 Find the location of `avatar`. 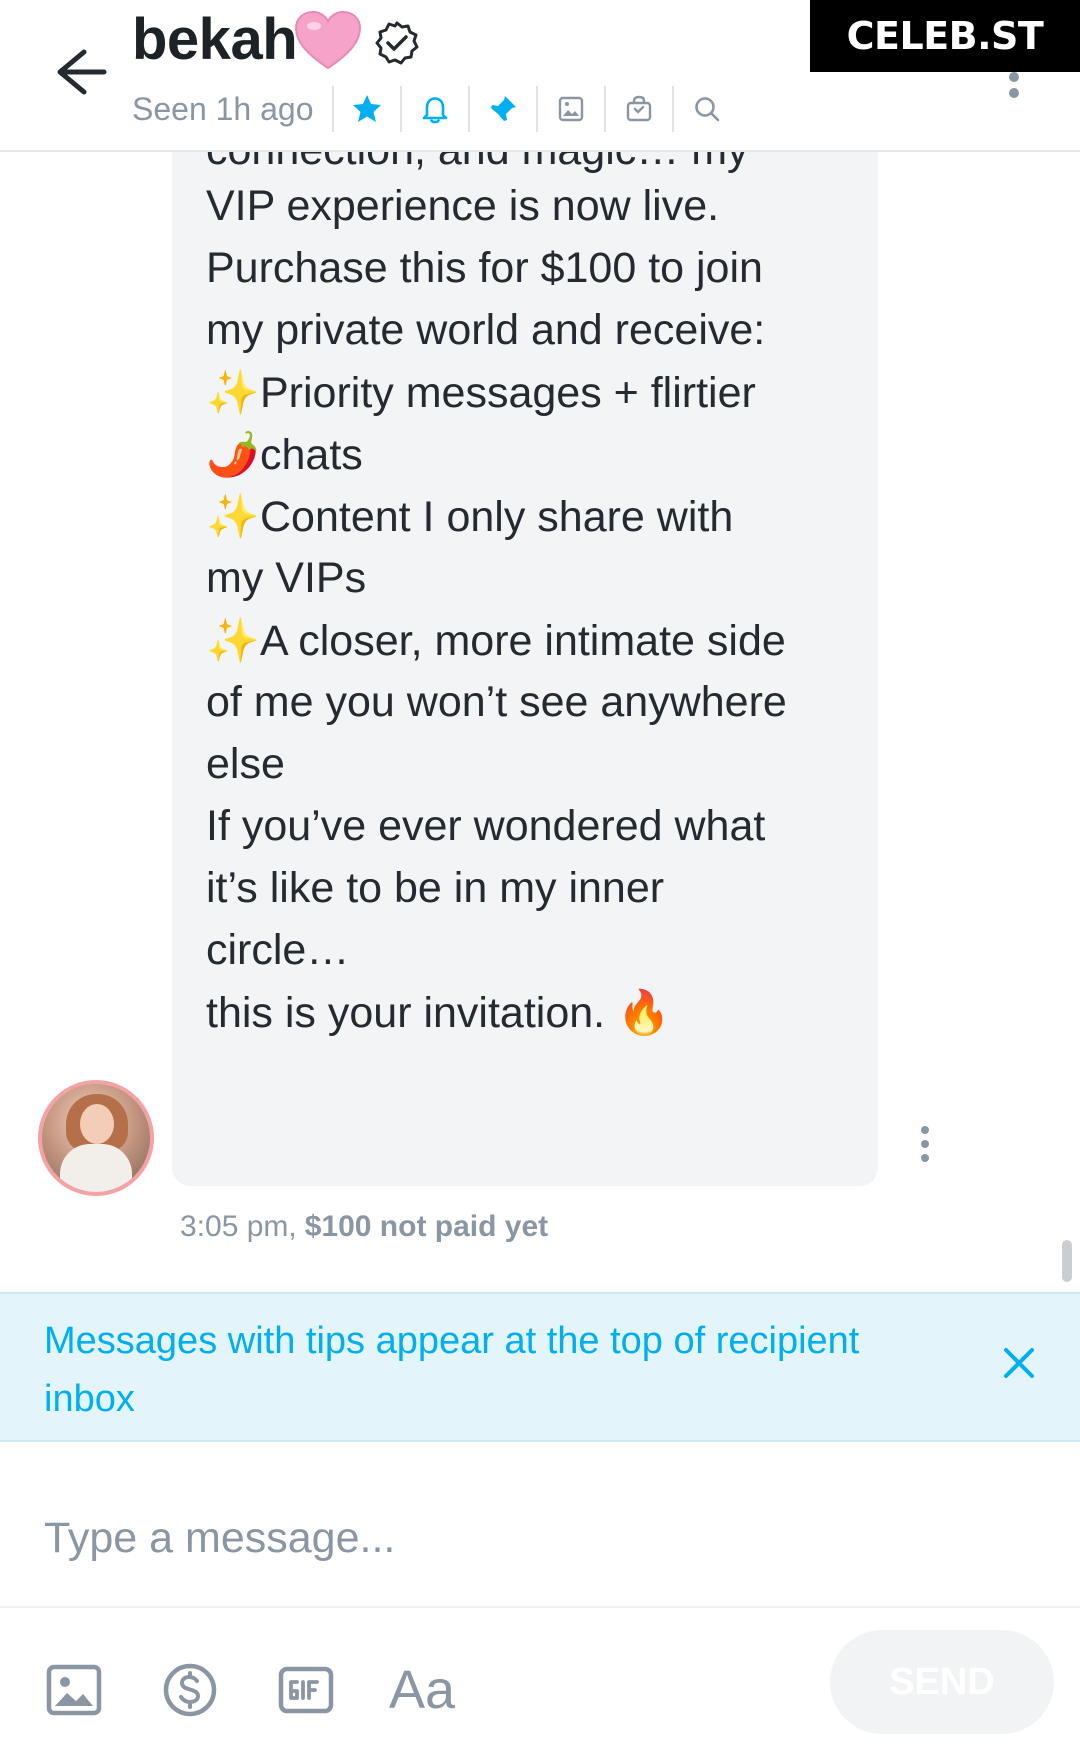

avatar is located at coordinates (96, 1138).